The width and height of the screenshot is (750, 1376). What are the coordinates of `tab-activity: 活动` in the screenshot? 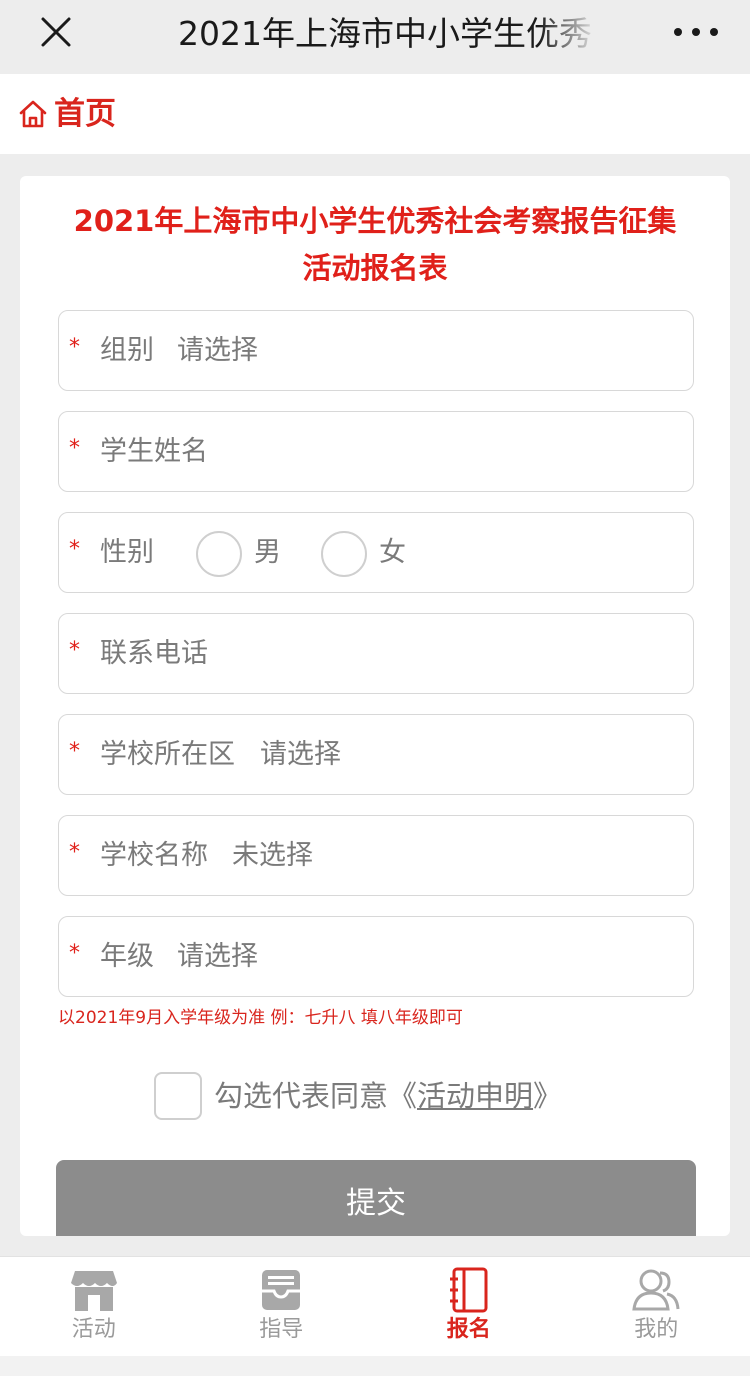 It's located at (94, 1306).